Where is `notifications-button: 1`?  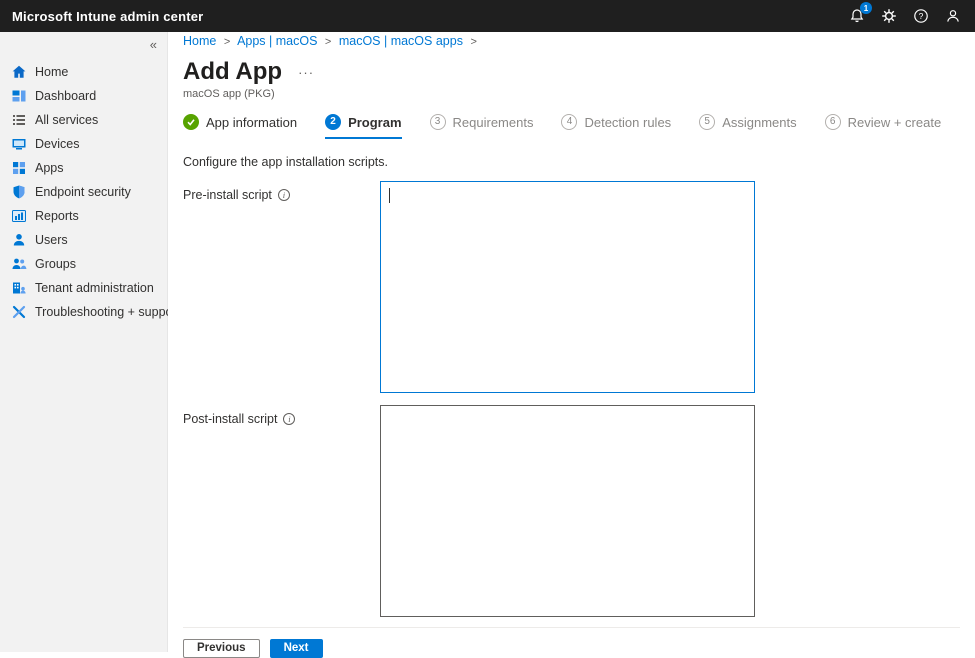 notifications-button: 1 is located at coordinates (860, 13).